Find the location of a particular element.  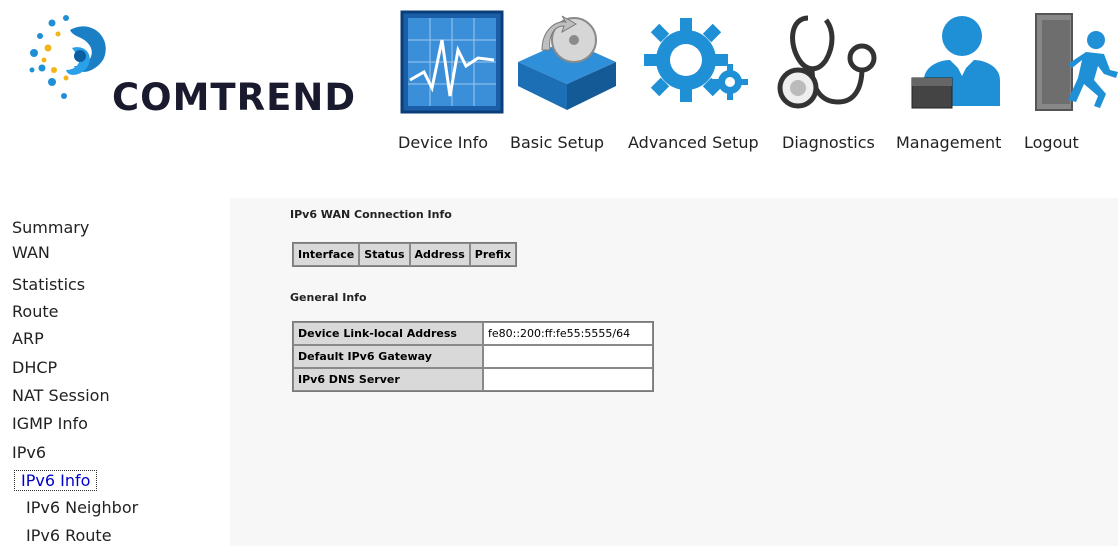

general-info-heading: General Info is located at coordinates (328, 297).